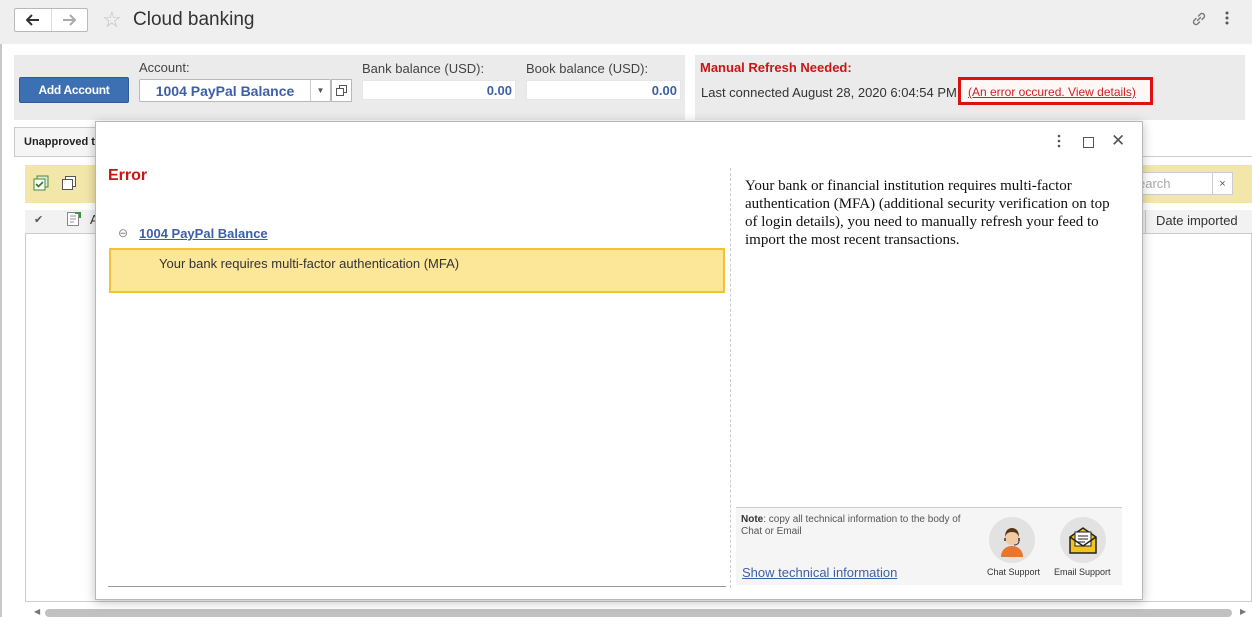 This screenshot has width=1252, height=617. What do you see at coordinates (1154, 183) in the screenshot?
I see `search-placeholder: earch` at bounding box center [1154, 183].